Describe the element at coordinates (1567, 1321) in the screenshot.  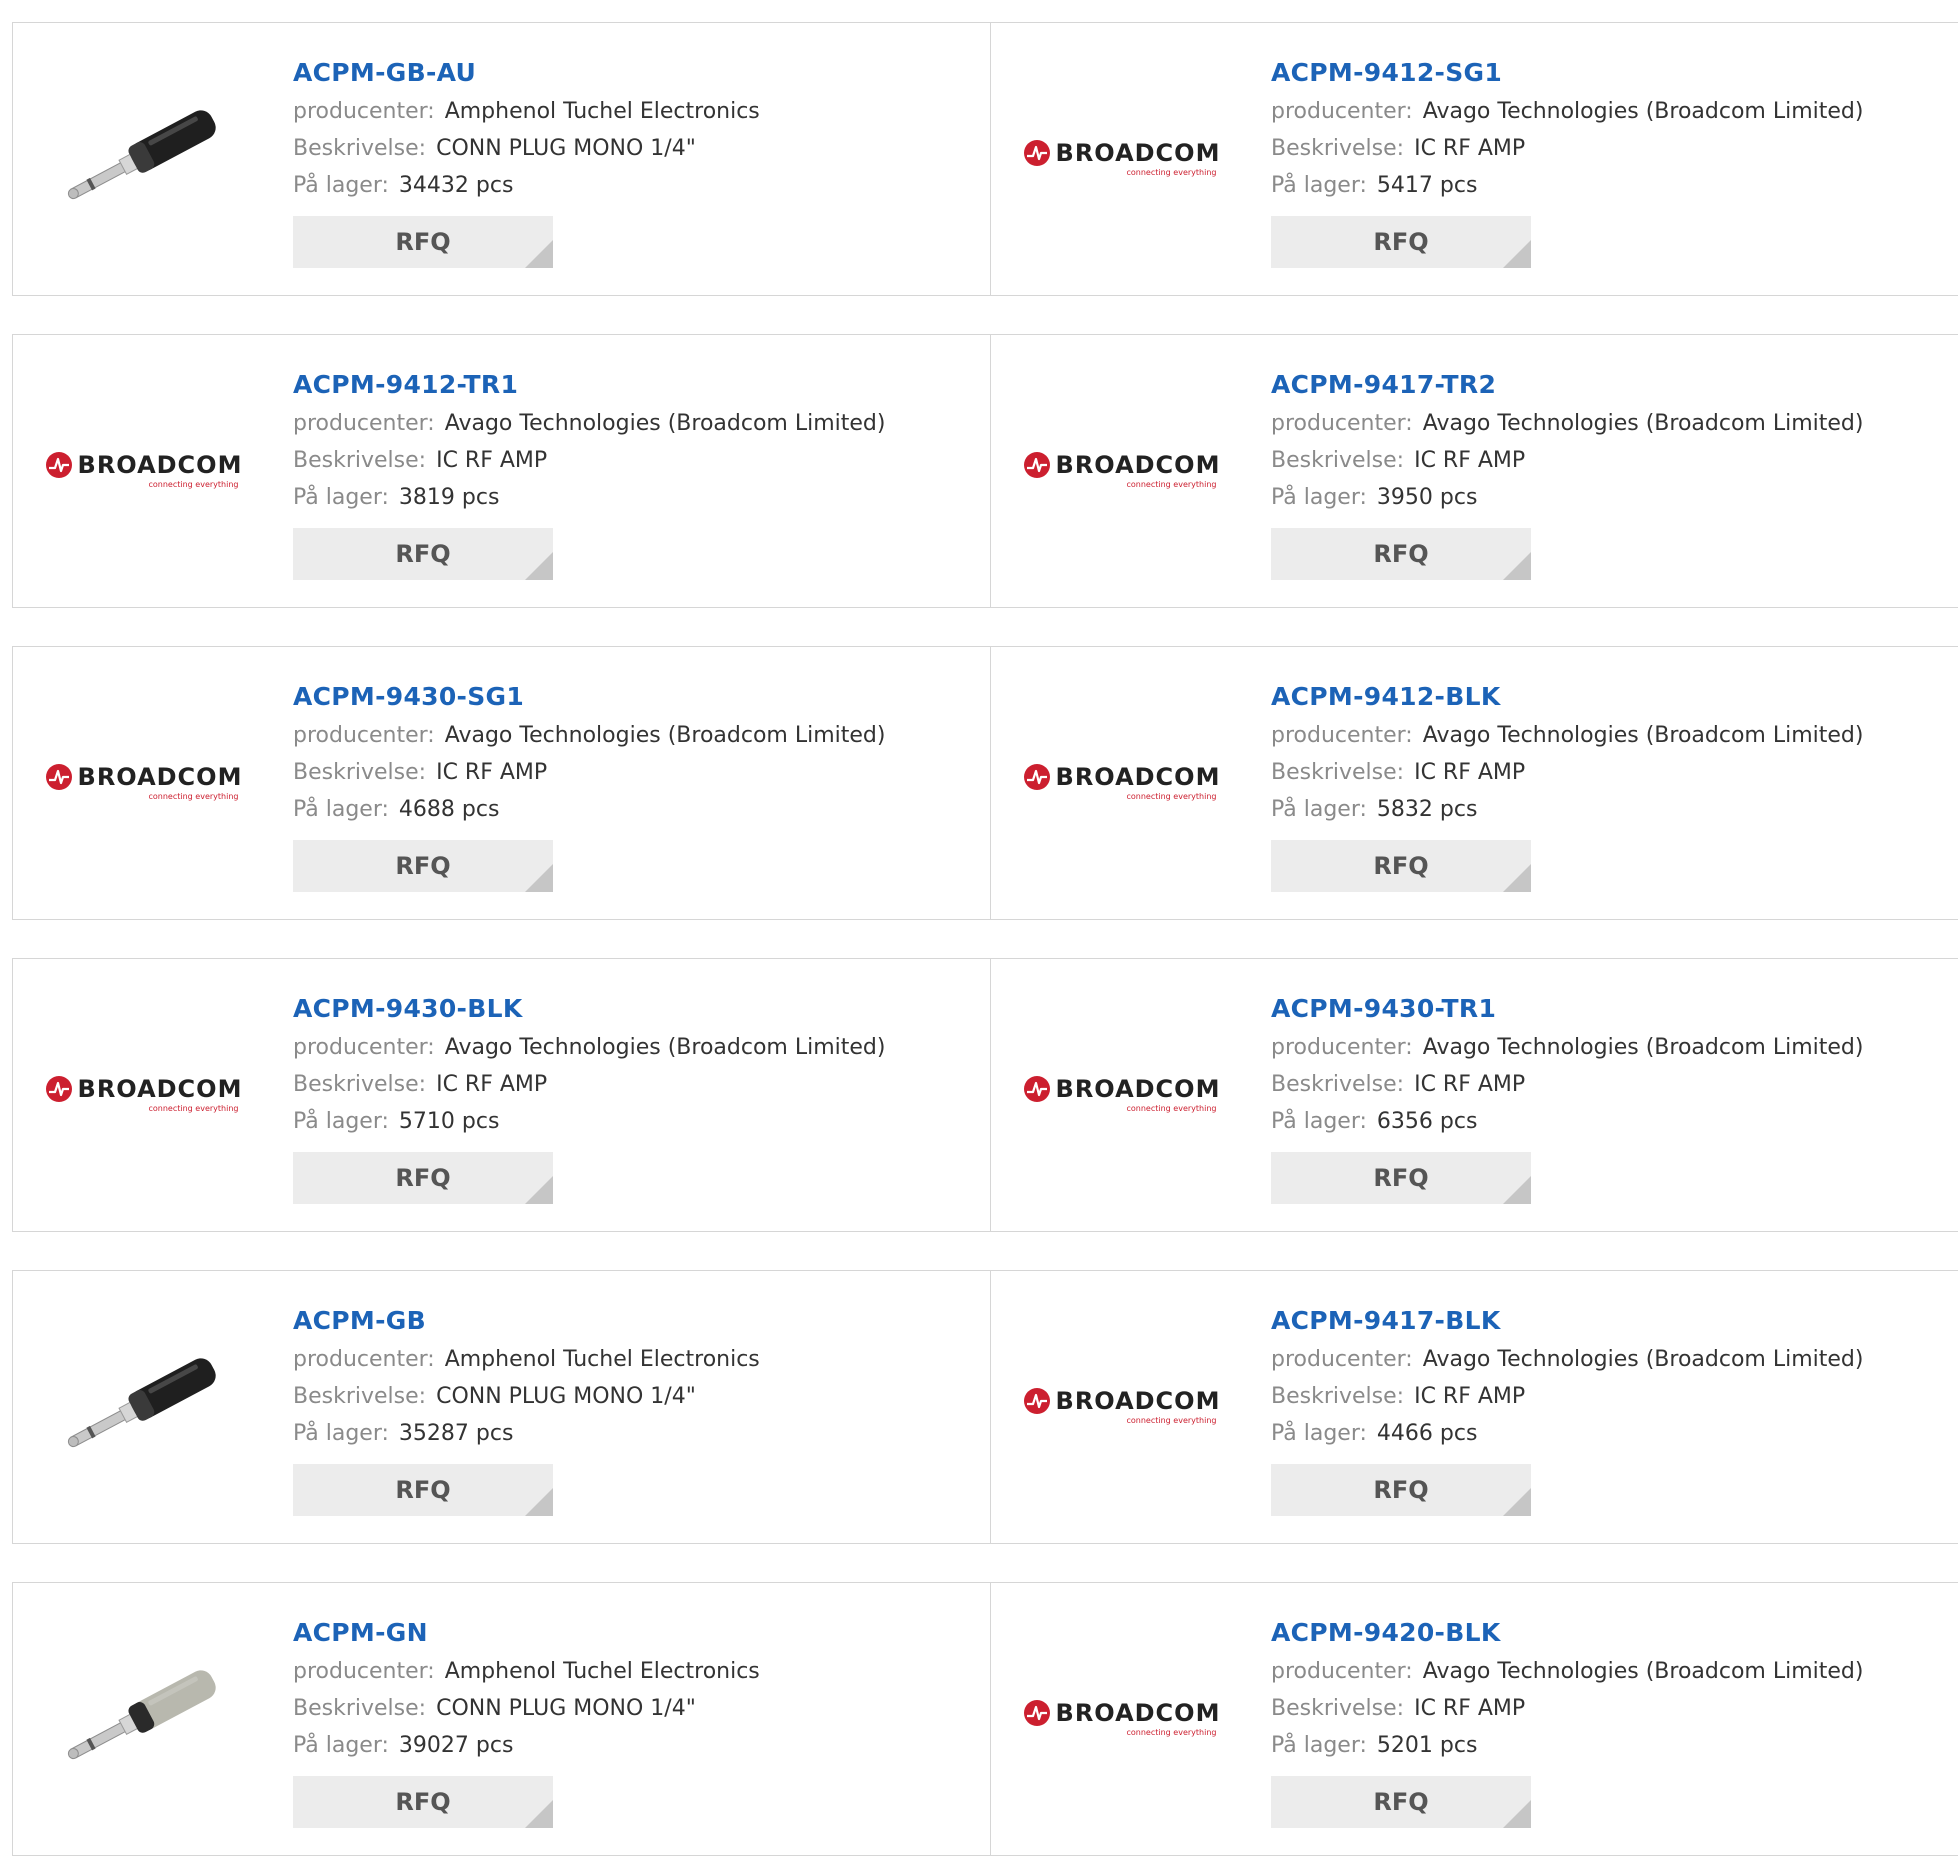
I see `part-number-link: ACPM-9417-BLK` at that location.